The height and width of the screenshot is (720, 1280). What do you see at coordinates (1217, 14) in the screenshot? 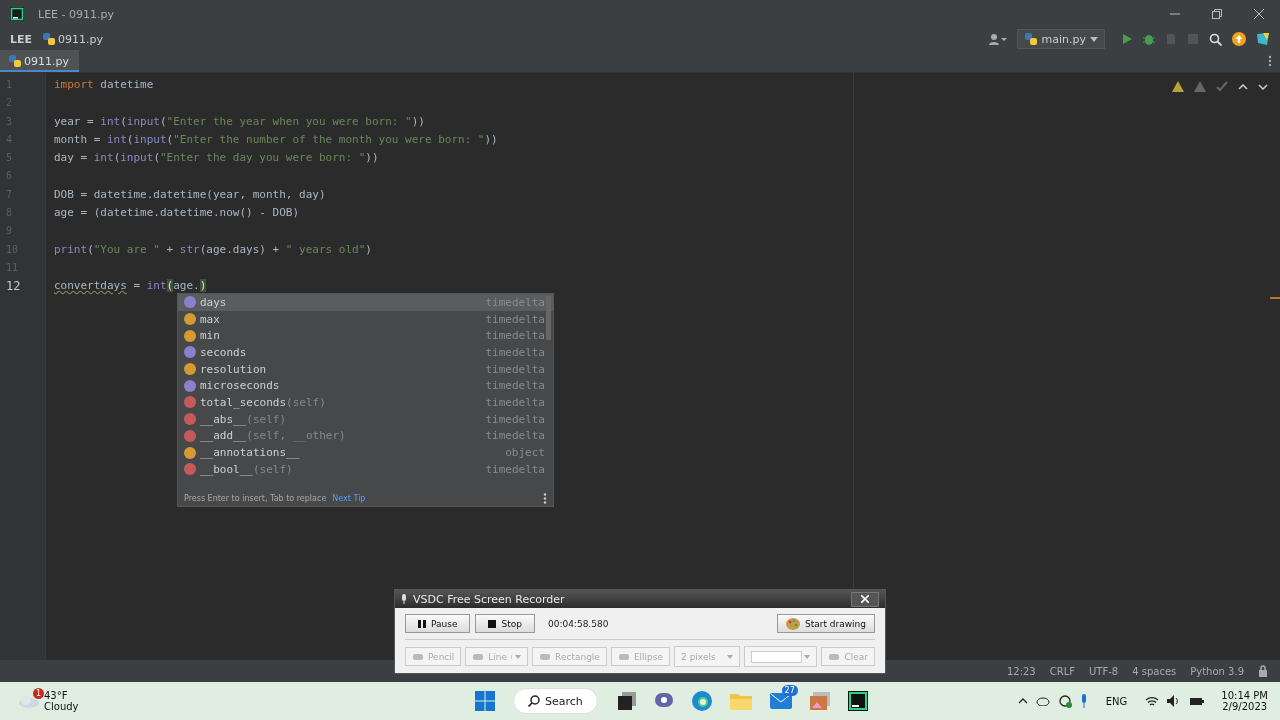
I see `maximize-icon` at bounding box center [1217, 14].